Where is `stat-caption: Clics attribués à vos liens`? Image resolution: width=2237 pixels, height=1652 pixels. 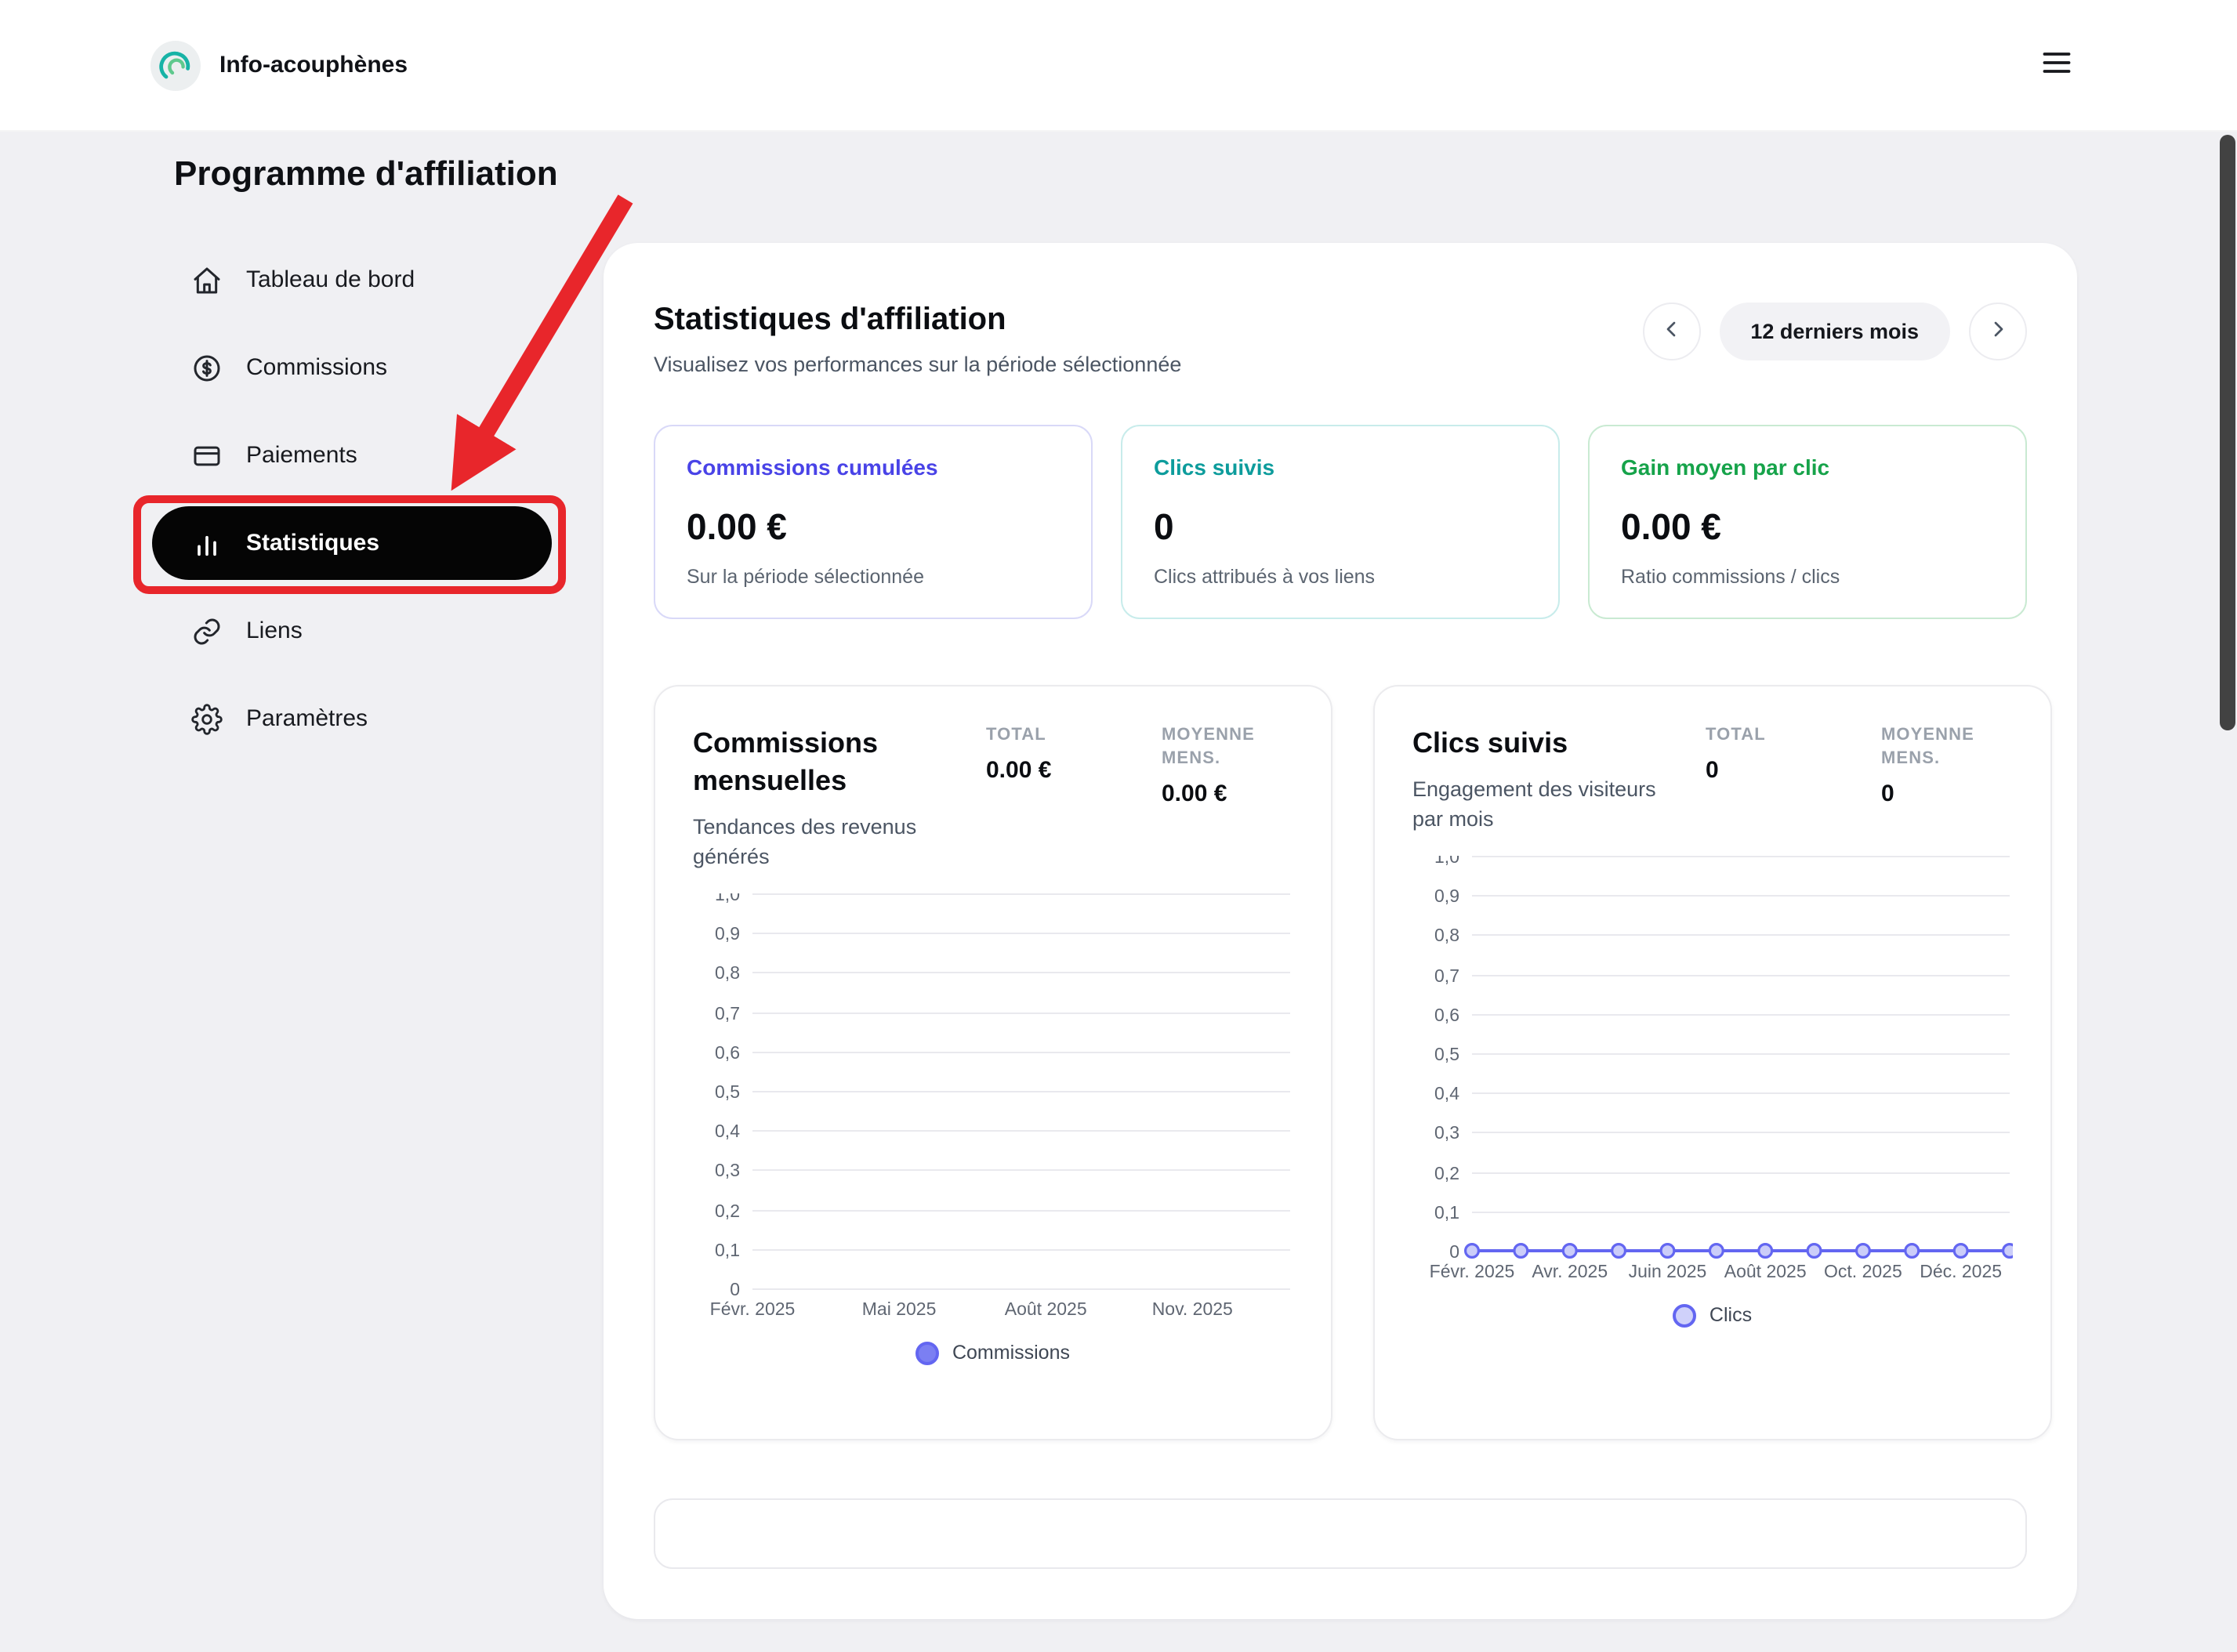
stat-caption: Clics attribués à vos liens is located at coordinates (1265, 577).